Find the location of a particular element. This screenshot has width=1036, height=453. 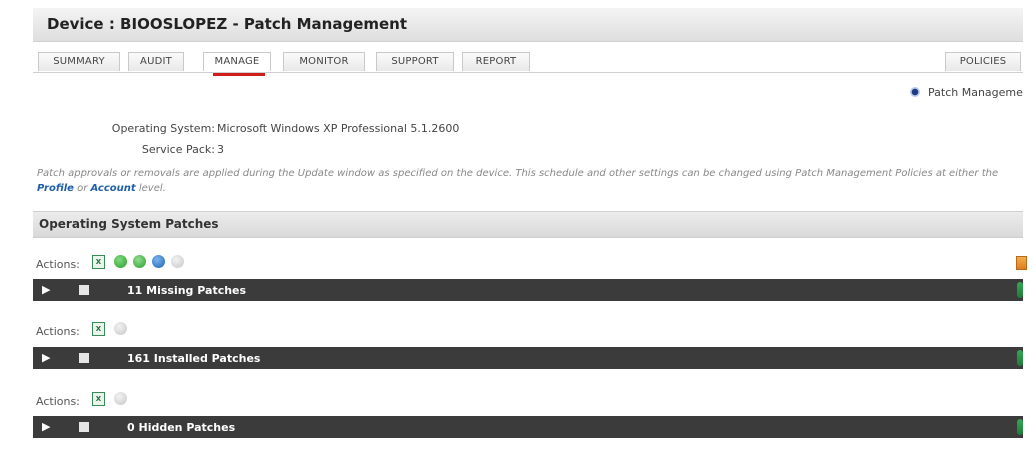

hidden-patches-label: 0 Hidden Patches is located at coordinates (181, 427).